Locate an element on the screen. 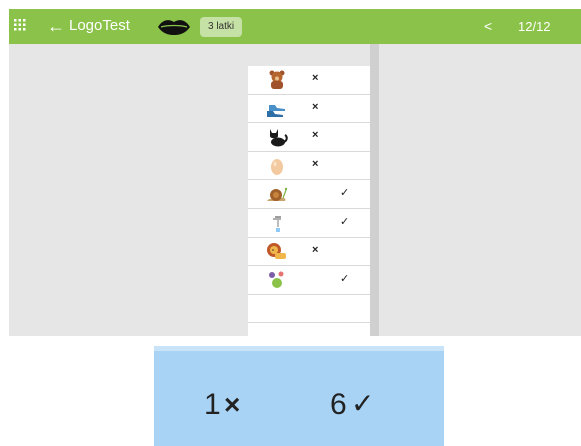 Image resolution: width=581 pixels, height=446 pixels. scrollbar is located at coordinates (374, 190).